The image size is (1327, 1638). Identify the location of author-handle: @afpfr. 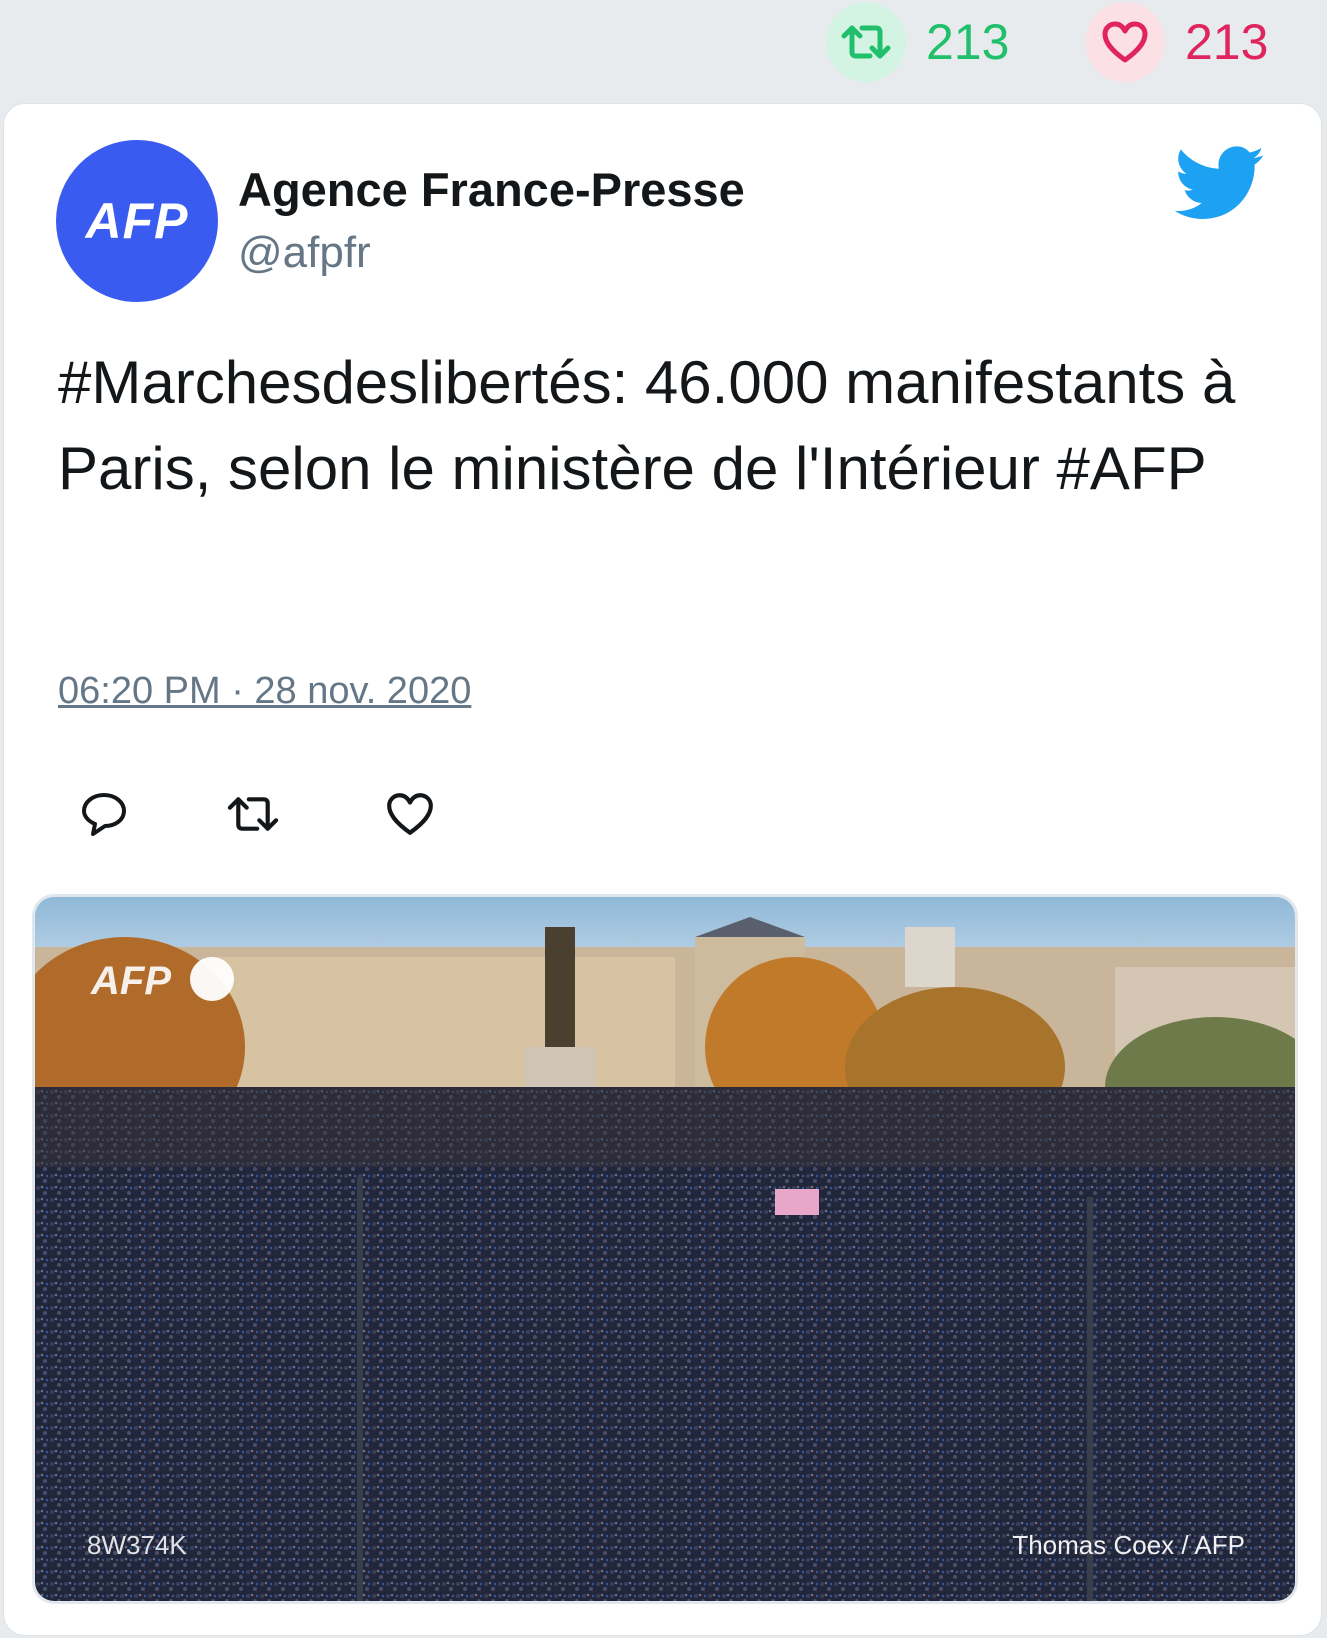
(304, 253).